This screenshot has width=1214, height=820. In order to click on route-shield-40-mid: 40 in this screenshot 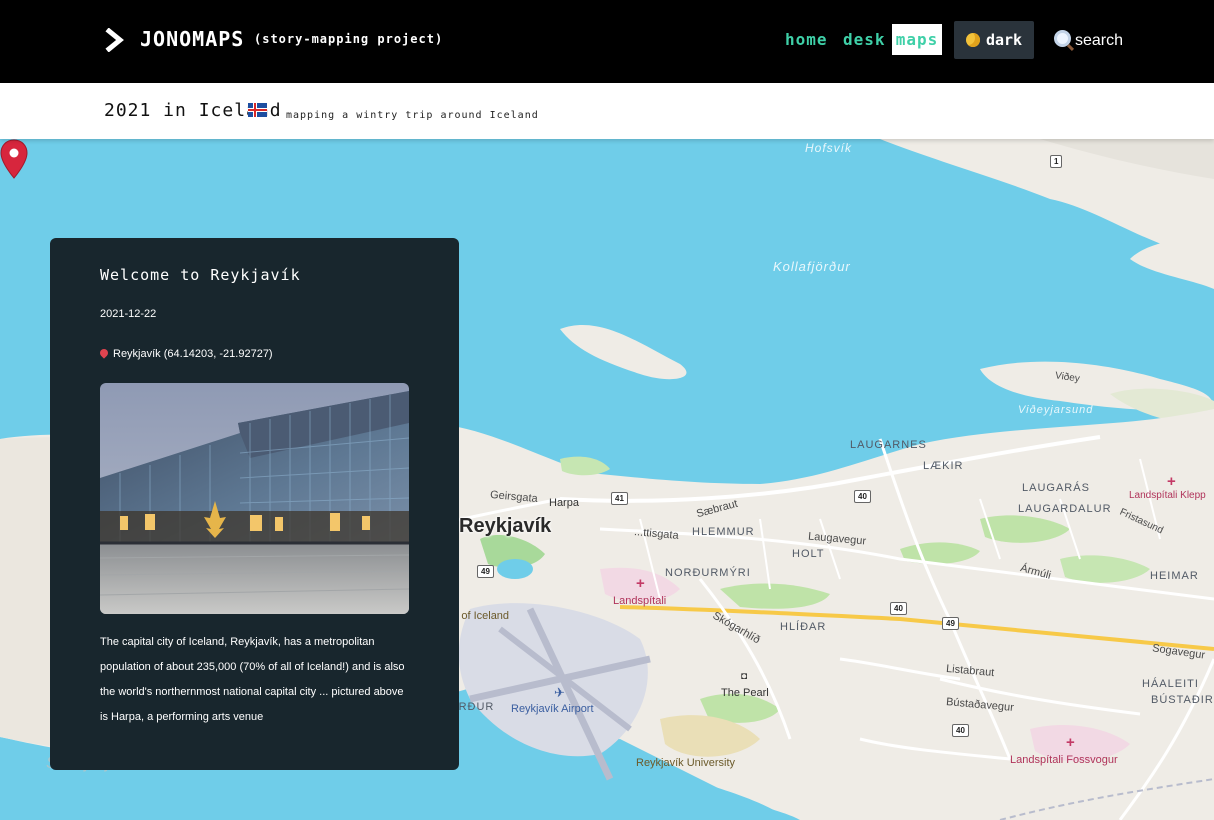, I will do `click(898, 608)`.